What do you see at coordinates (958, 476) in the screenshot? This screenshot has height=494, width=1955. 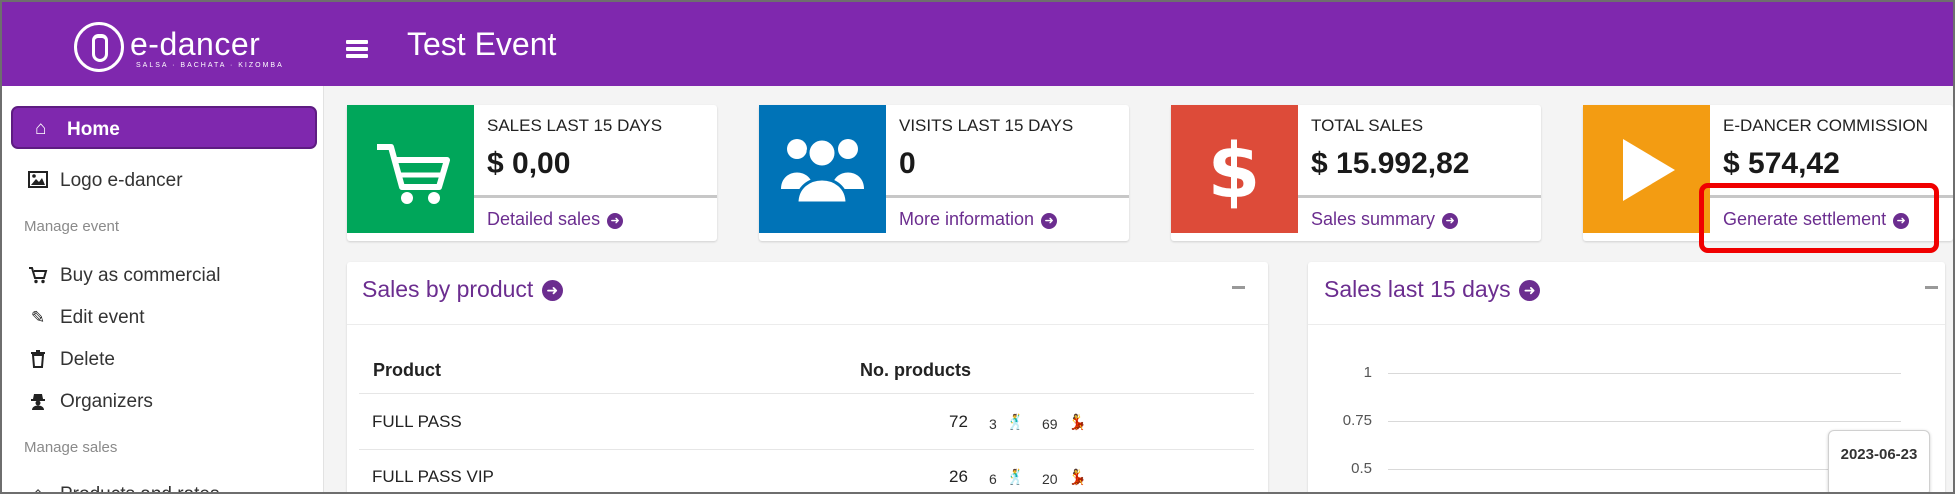 I see `product-total: 26` at bounding box center [958, 476].